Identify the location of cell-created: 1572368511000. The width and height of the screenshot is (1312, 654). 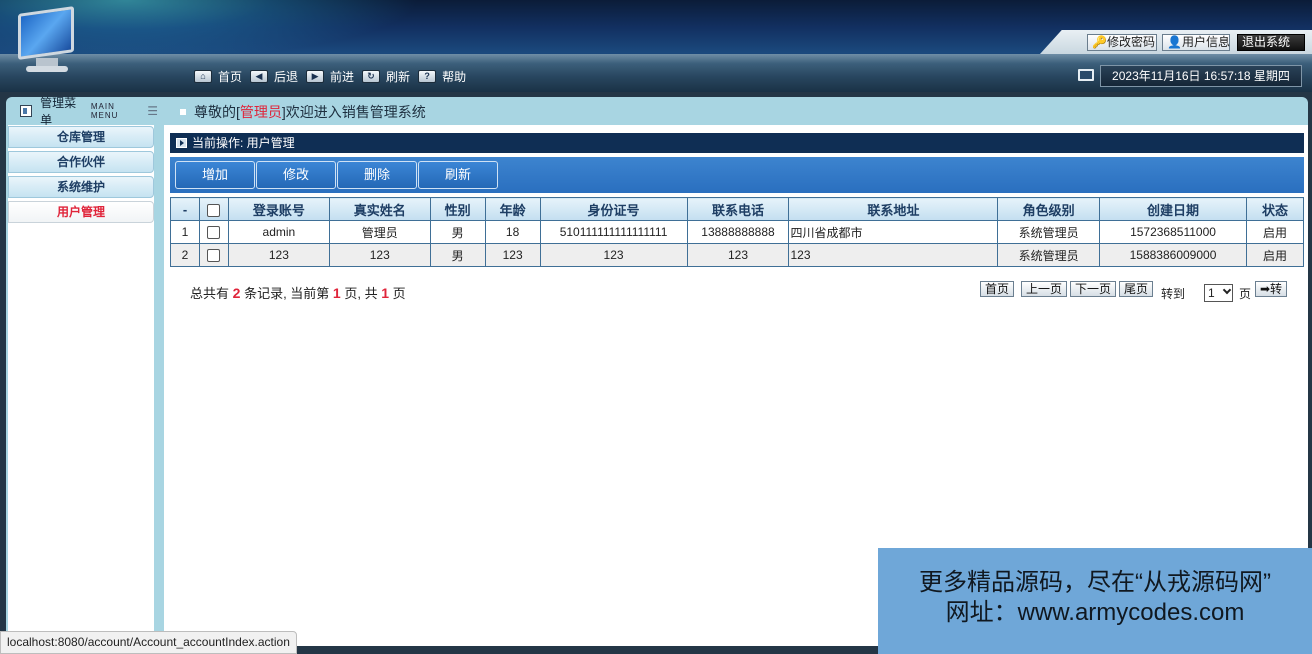
(1173, 232).